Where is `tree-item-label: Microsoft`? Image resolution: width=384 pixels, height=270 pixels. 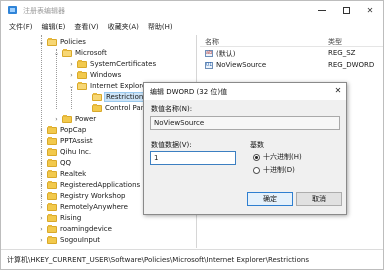 tree-item-label: Microsoft is located at coordinates (91, 53).